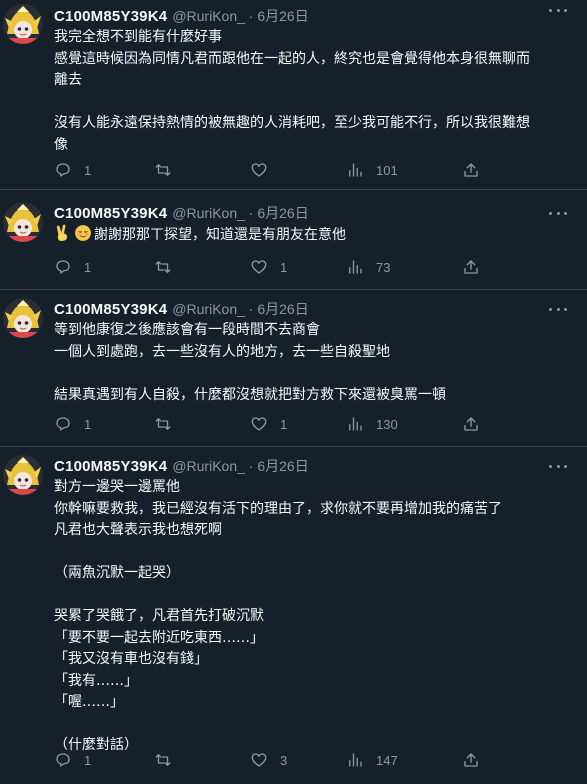 Image resolution: width=587 pixels, height=784 pixels. I want to click on relieved-face-emoji, so click(83, 233).